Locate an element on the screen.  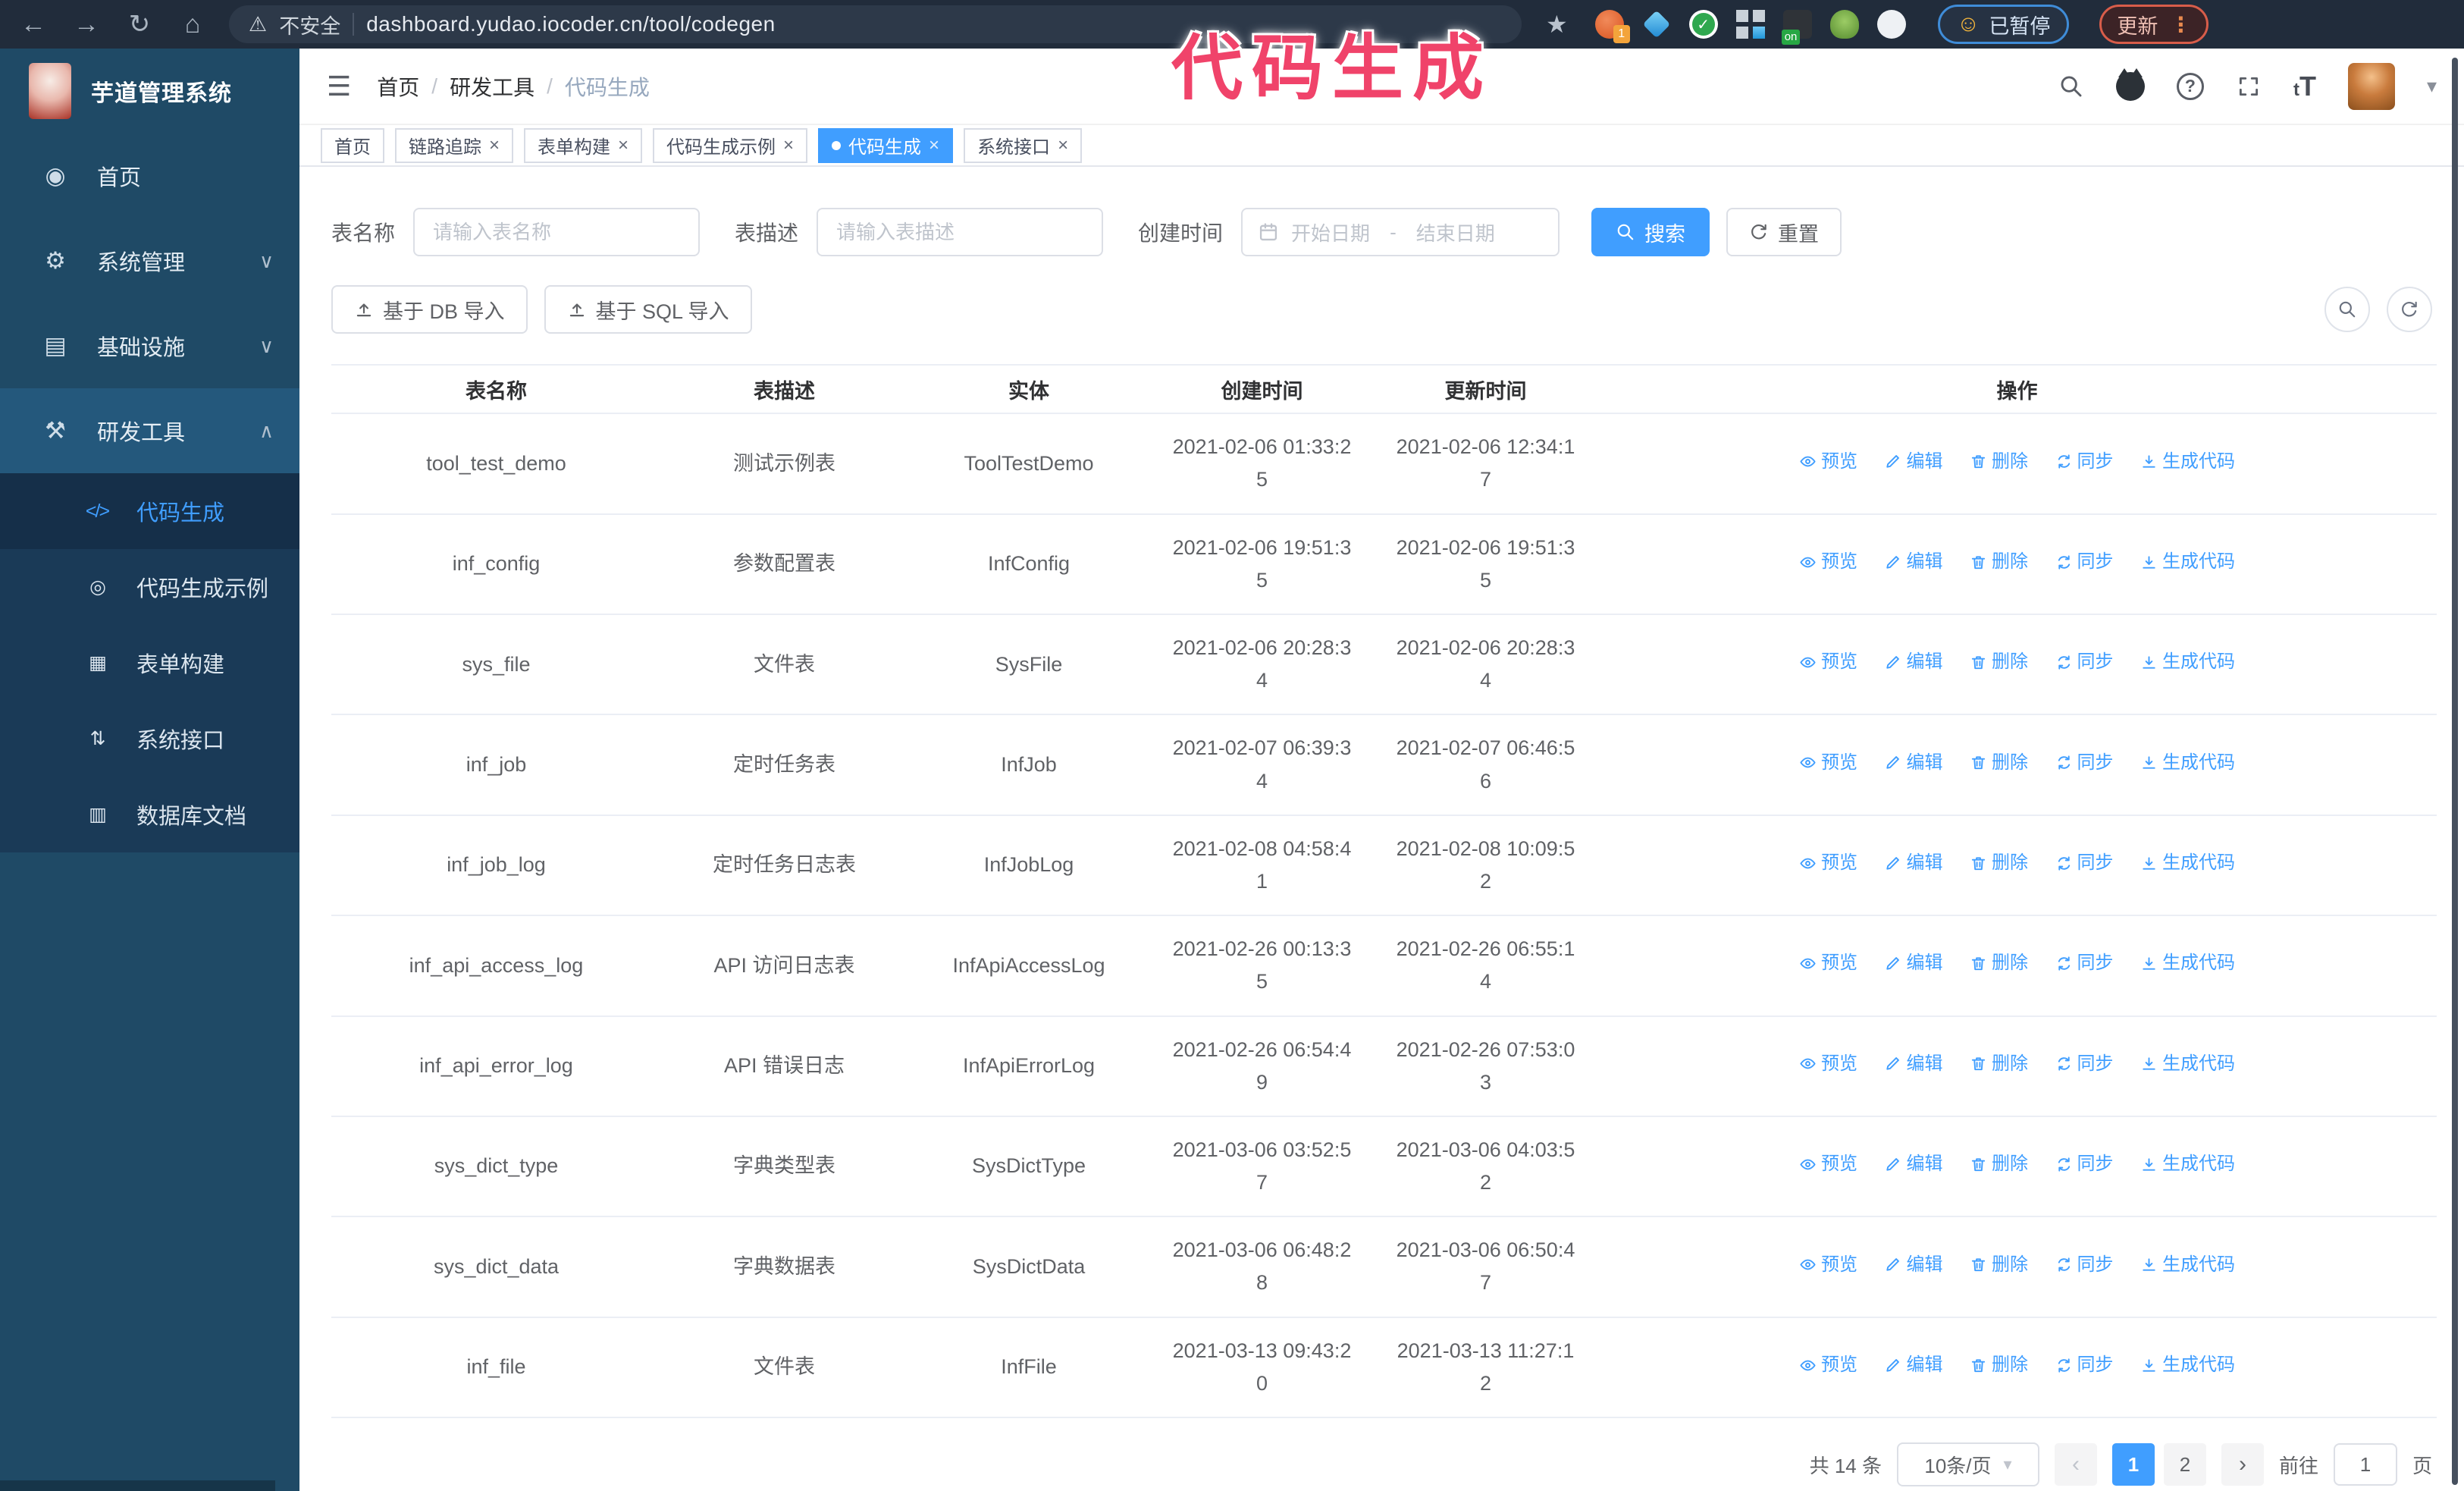
view-tab: 代码生成示例 × is located at coordinates (730, 145).